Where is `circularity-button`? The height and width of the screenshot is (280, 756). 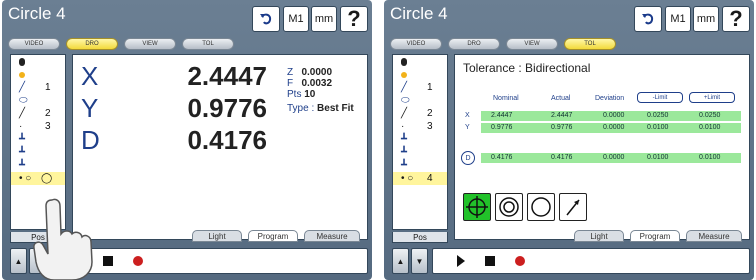
circularity-button is located at coordinates (541, 207).